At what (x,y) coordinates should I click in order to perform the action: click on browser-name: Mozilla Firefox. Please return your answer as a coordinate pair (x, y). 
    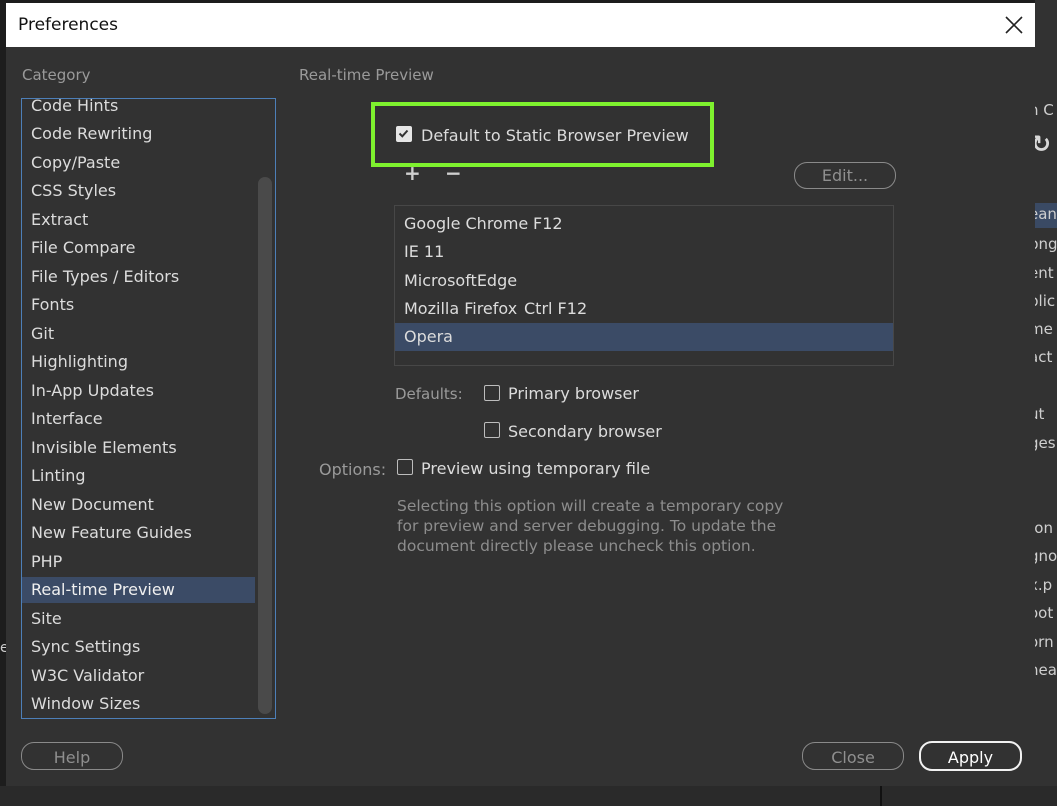
    Looking at the image, I should click on (461, 308).